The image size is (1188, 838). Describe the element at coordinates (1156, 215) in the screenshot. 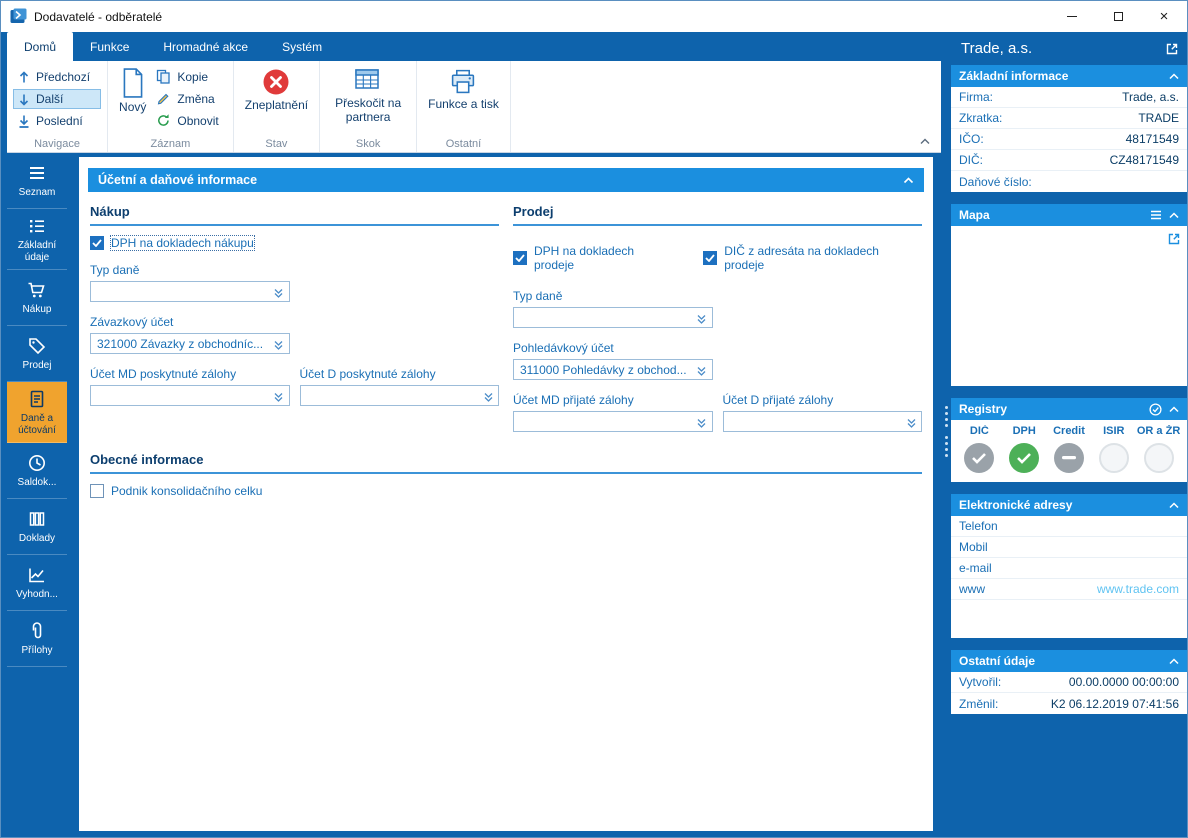

I see `menu-icon` at that location.